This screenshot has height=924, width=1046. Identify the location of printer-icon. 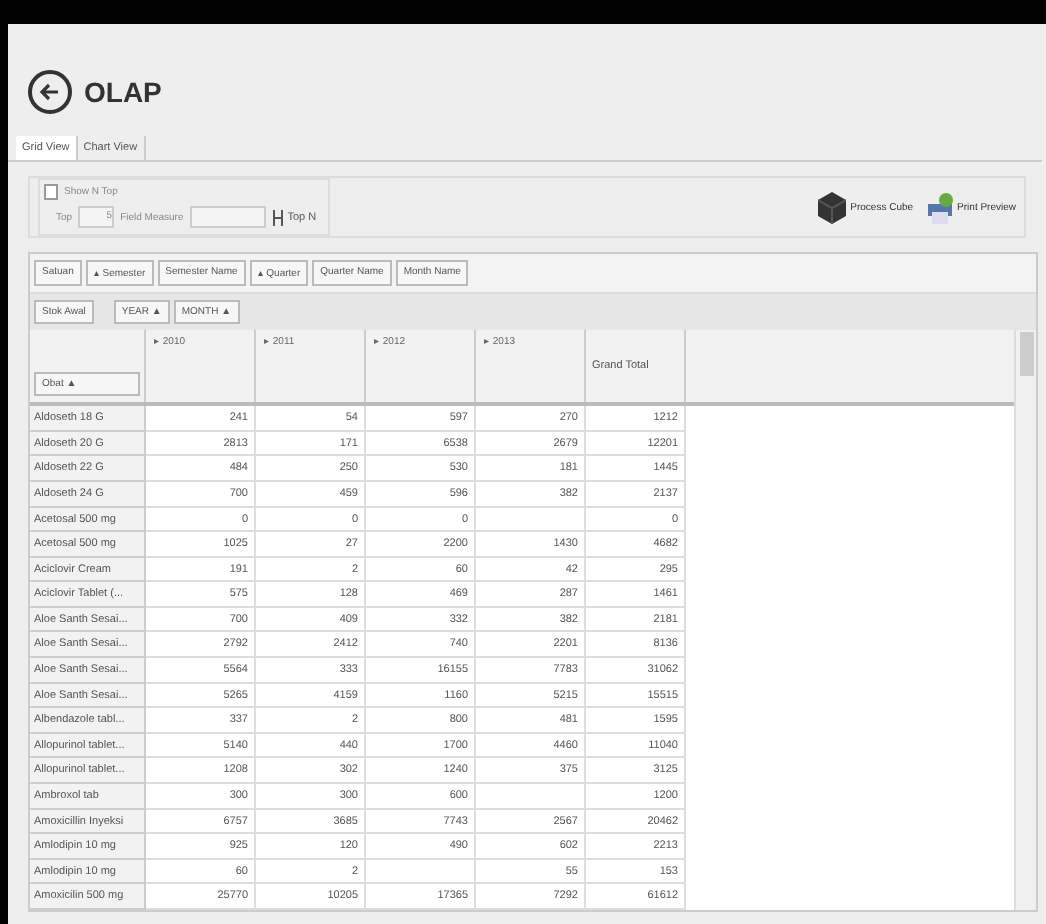
(939, 207).